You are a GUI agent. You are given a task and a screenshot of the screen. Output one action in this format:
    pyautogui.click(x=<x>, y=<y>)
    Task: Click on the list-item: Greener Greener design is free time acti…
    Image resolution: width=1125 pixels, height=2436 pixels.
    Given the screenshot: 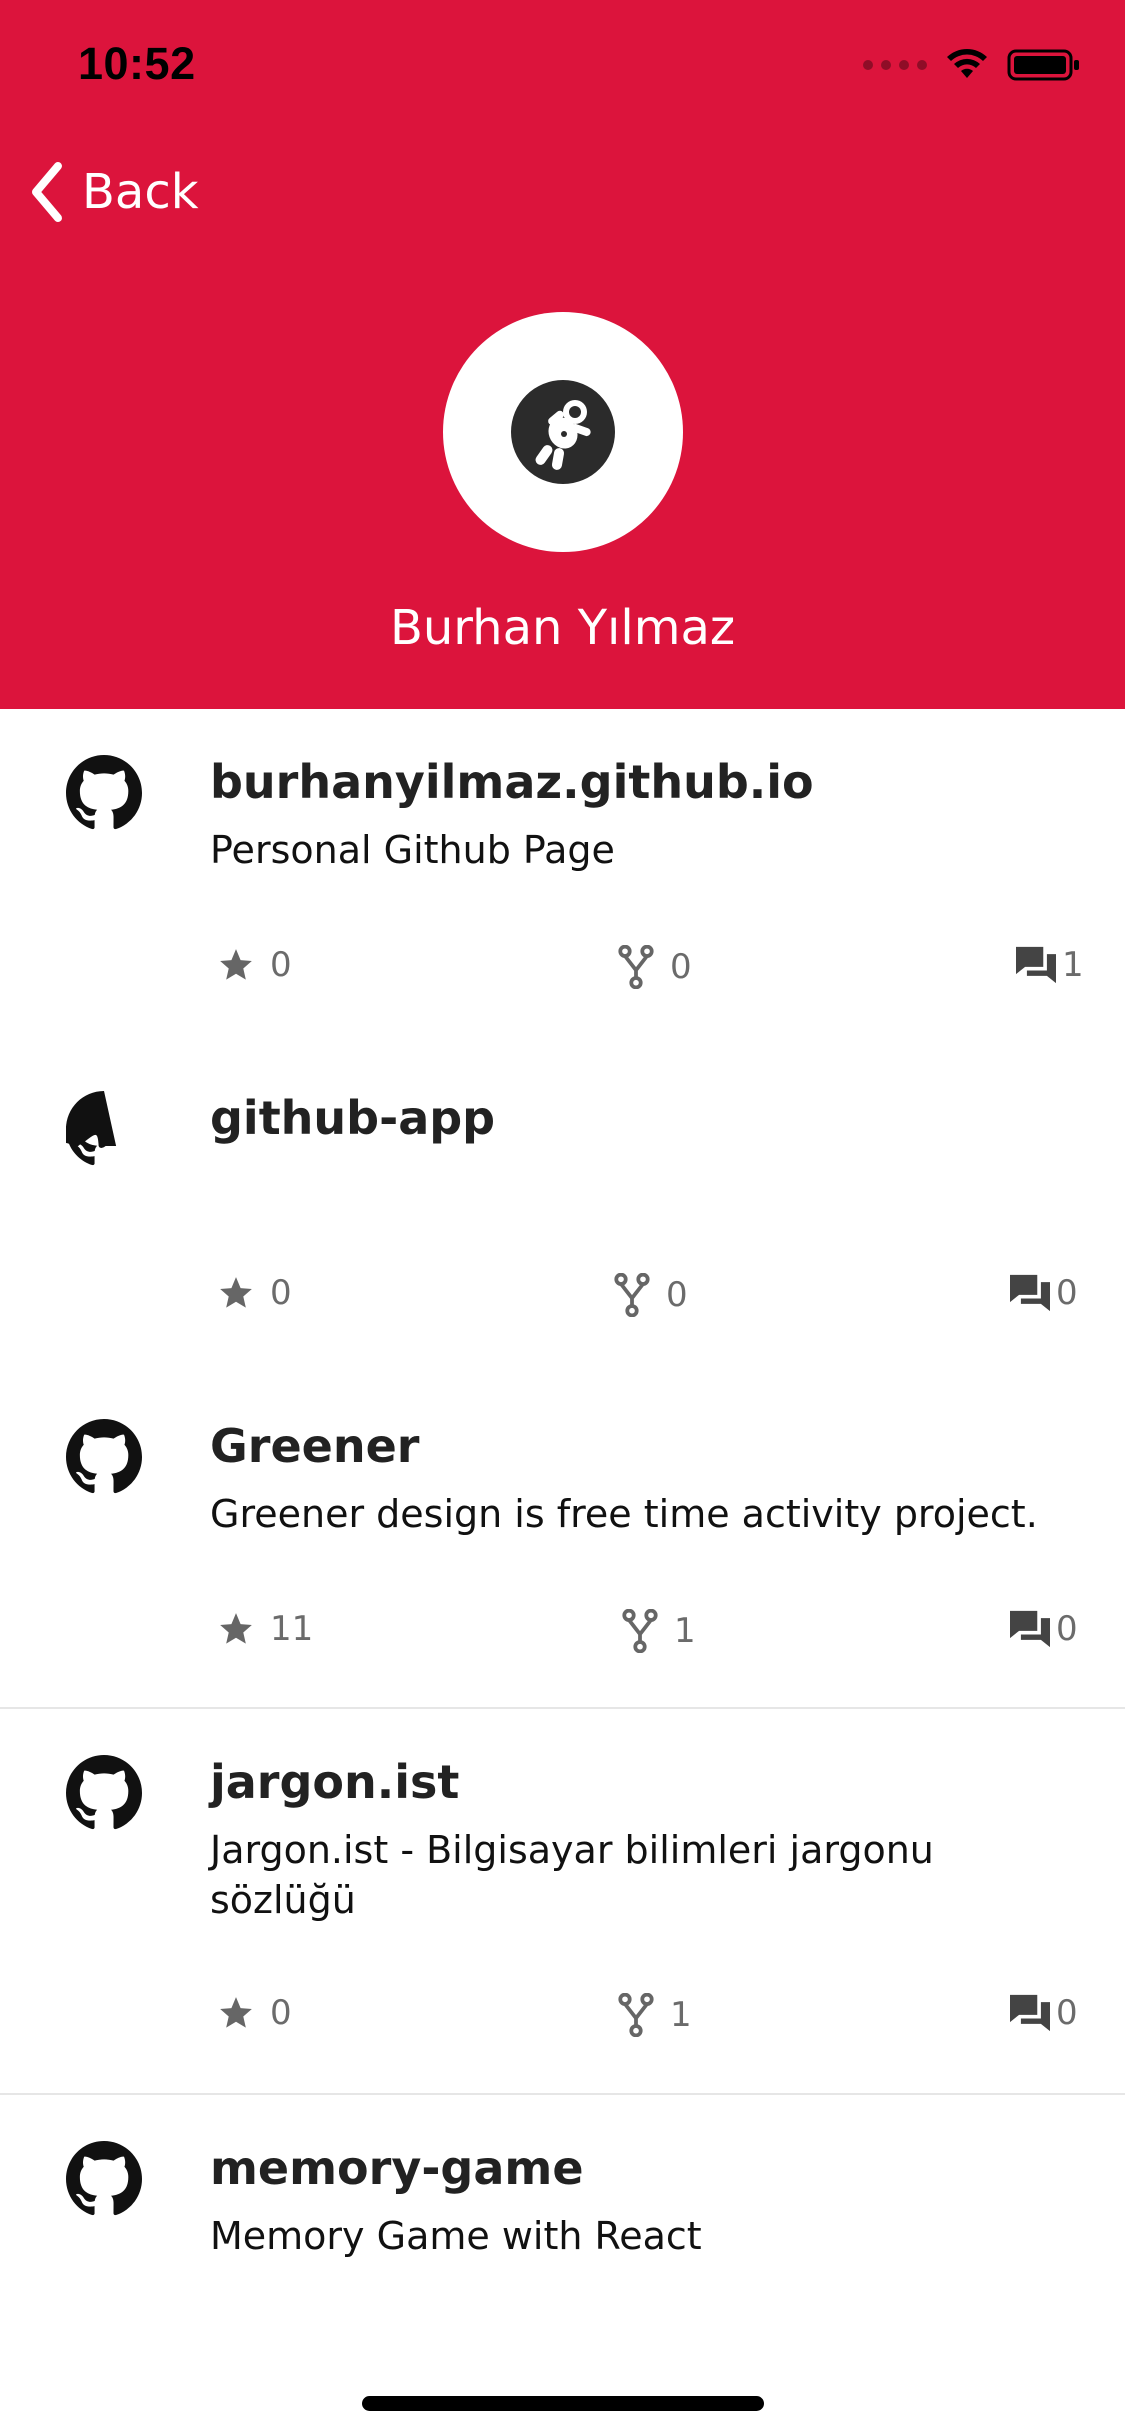 What is the action you would take?
    pyautogui.click(x=562, y=1541)
    